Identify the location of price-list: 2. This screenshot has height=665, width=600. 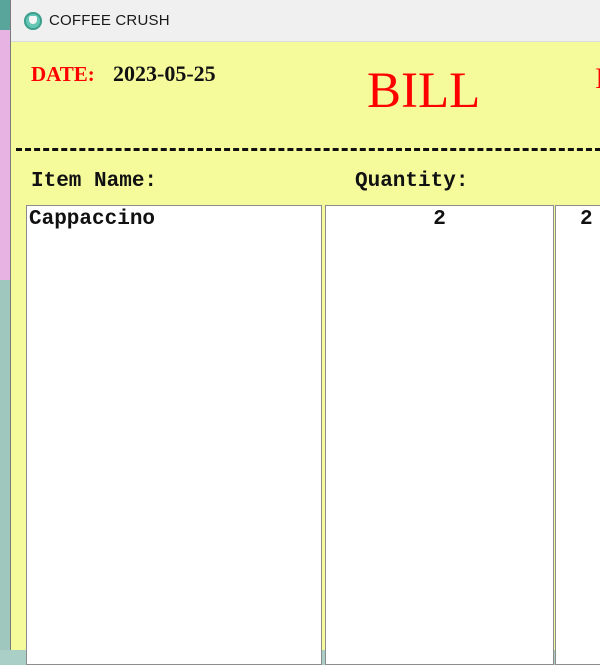
(577, 435).